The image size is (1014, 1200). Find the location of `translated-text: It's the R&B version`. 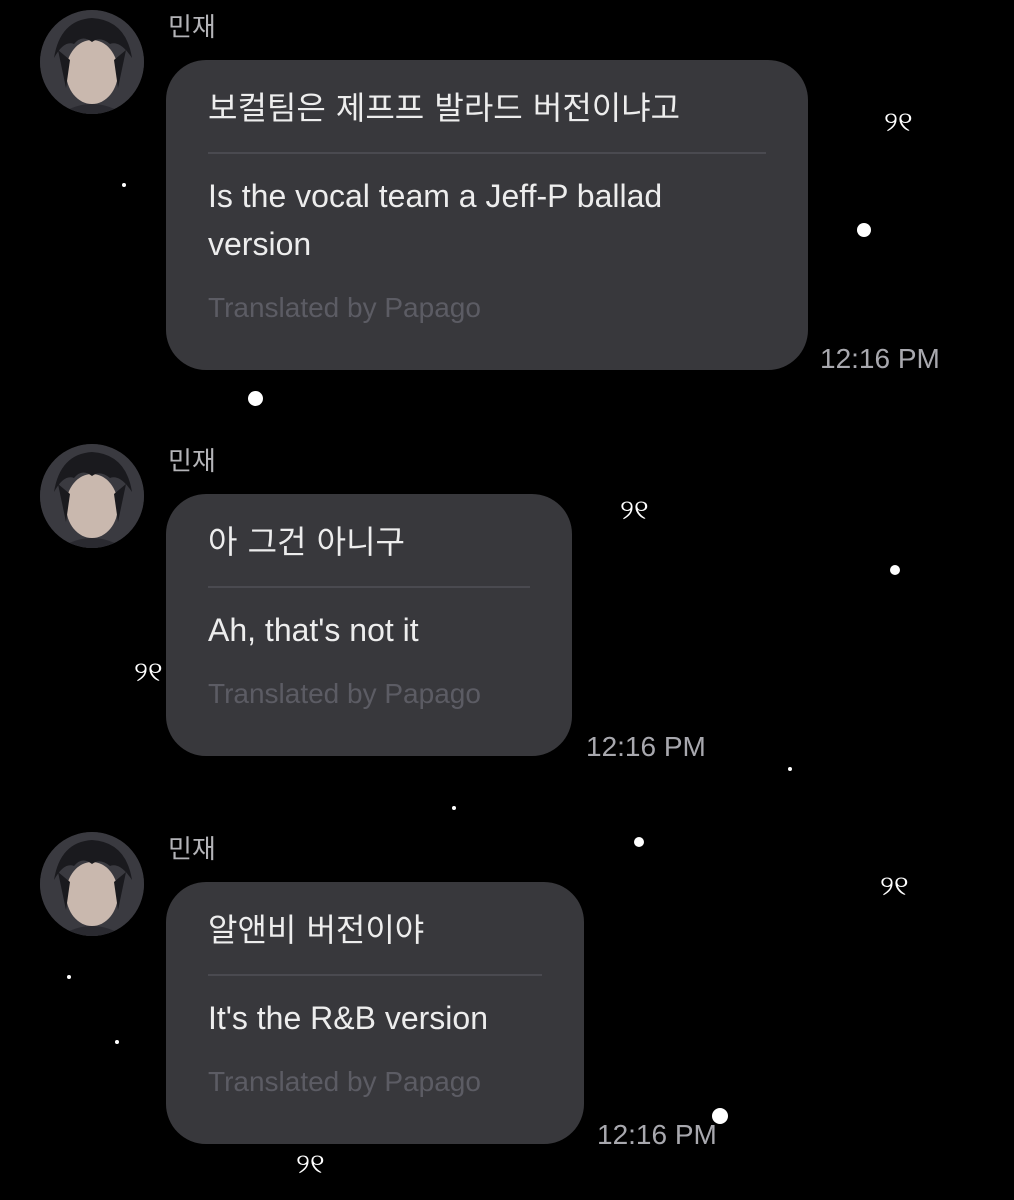

translated-text: It's the R&B version is located at coordinates (348, 1018).